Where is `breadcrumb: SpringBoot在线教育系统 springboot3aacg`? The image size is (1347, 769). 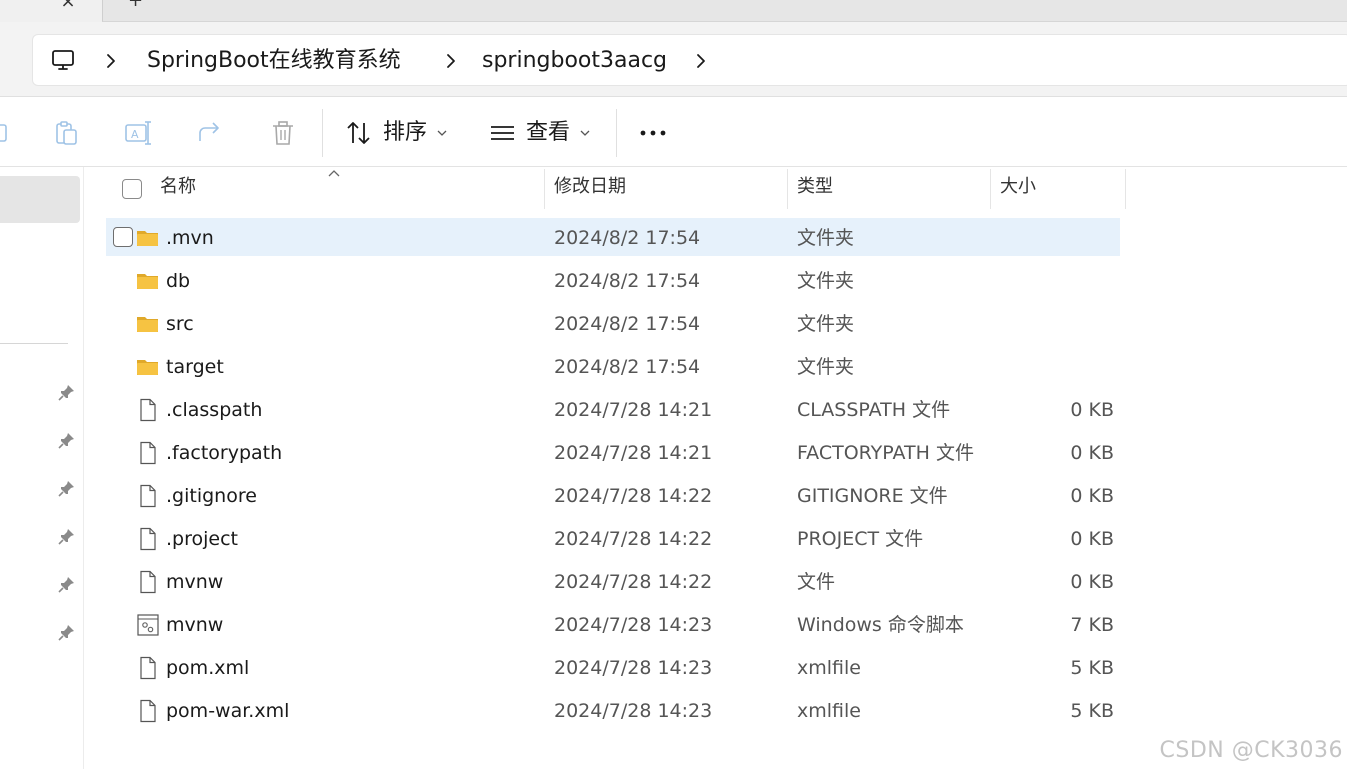
breadcrumb: SpringBoot在线教育系统 springboot3aacg is located at coordinates (689, 60).